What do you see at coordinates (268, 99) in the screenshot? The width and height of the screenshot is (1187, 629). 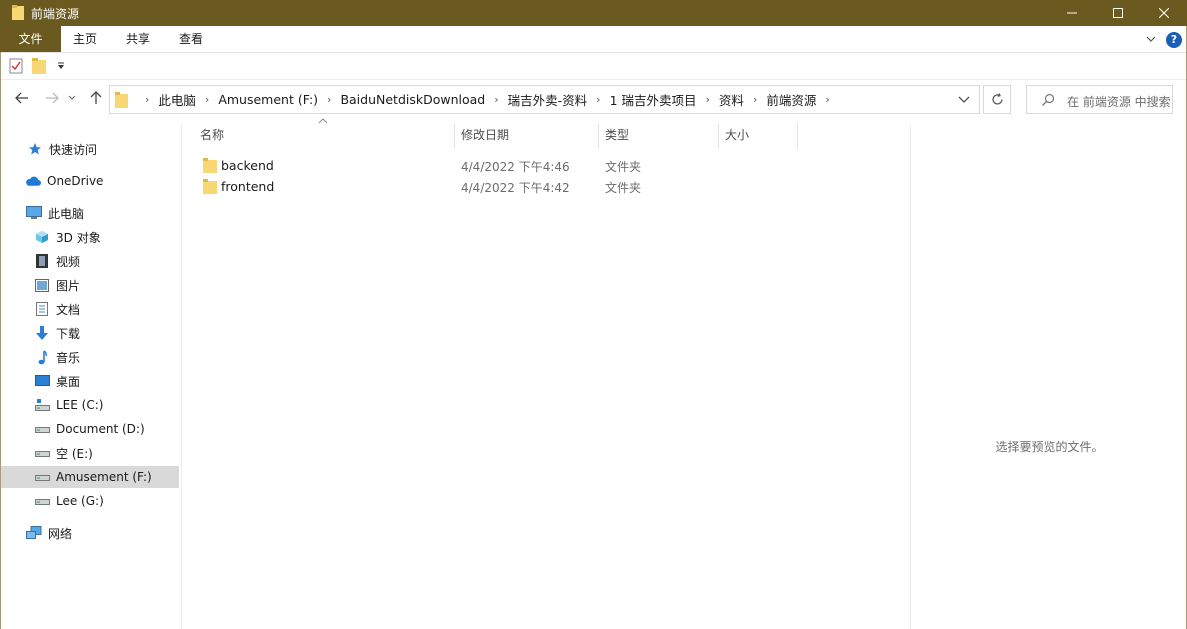 I see `breadcrumb-drive-f: Amusement (F:)` at bounding box center [268, 99].